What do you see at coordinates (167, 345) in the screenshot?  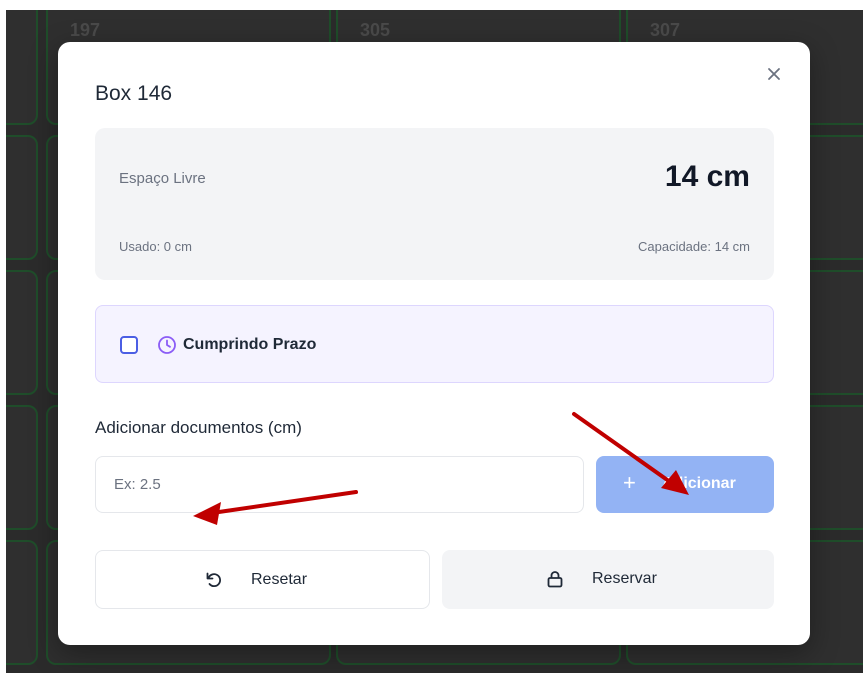 I see `clock-icon` at bounding box center [167, 345].